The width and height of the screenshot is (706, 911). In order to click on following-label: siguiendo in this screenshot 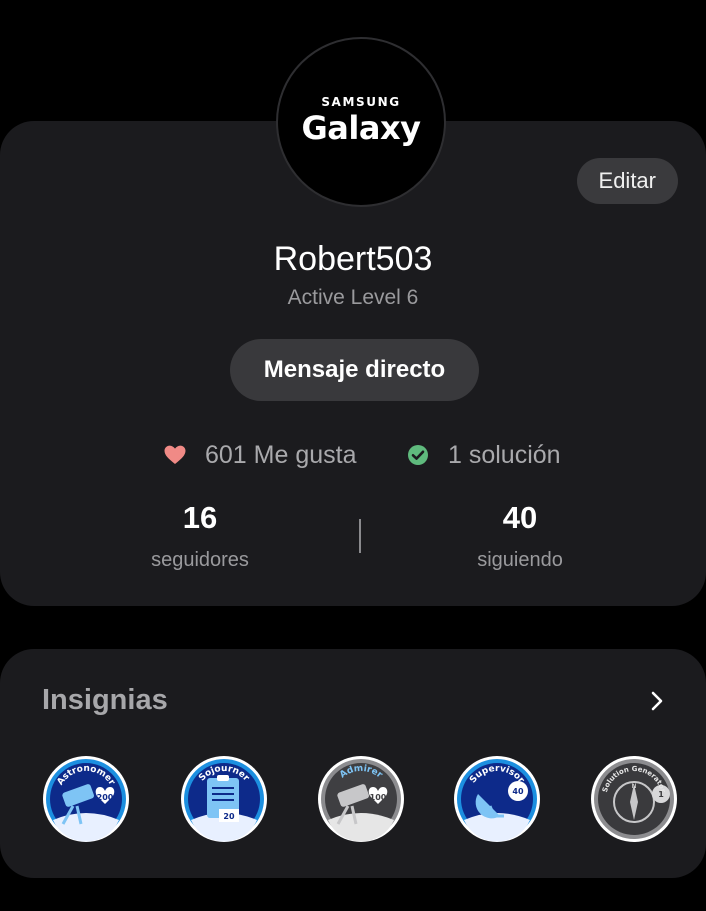, I will do `click(520, 560)`.